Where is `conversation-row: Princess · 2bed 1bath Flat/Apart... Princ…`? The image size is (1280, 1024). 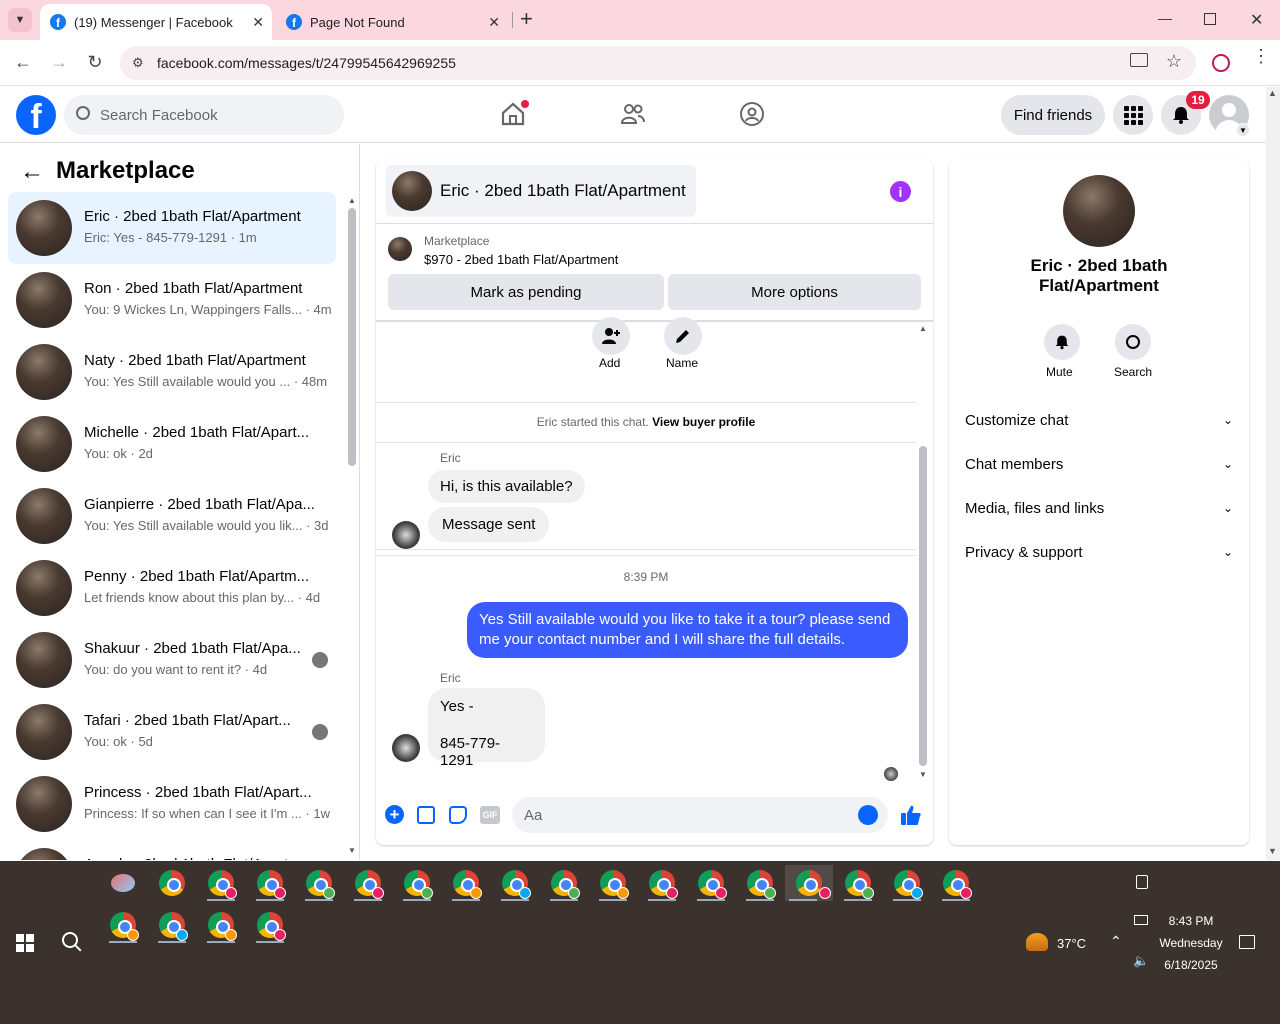
conversation-row: Princess · 2bed 1bath Flat/Apart... Princ… is located at coordinates (172, 804).